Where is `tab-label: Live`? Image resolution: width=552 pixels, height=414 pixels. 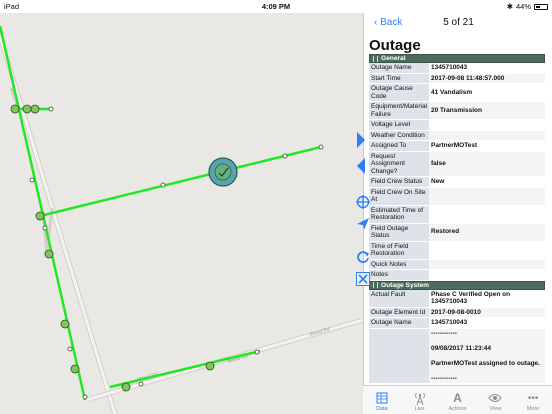
tab-label: Live is located at coordinates (419, 409).